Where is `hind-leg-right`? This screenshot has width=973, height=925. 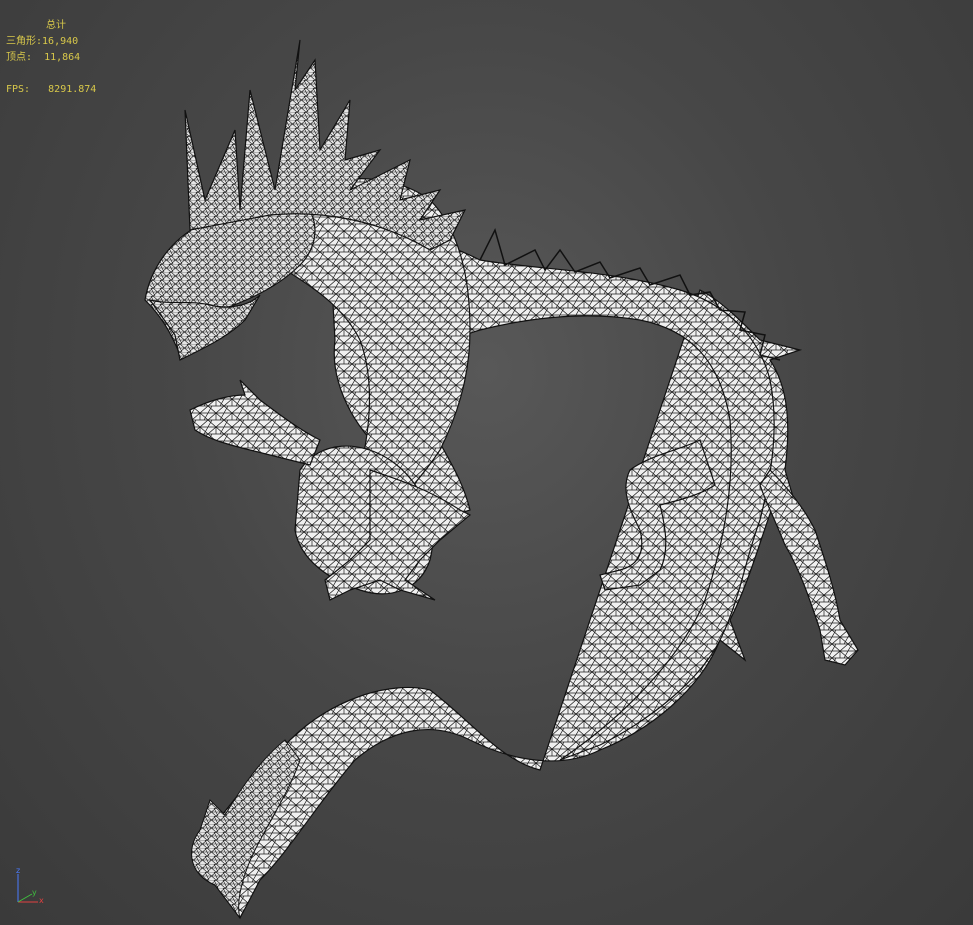 hind-leg-right is located at coordinates (809, 567).